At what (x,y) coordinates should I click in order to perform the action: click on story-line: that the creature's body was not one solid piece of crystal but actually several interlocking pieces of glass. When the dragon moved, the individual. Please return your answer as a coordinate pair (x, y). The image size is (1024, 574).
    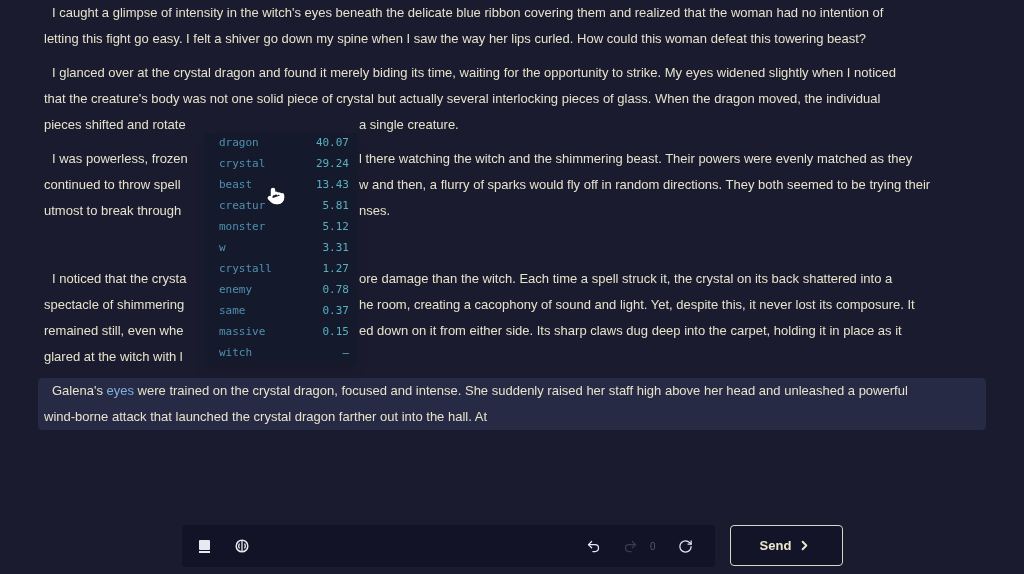
    Looking at the image, I should click on (462, 98).